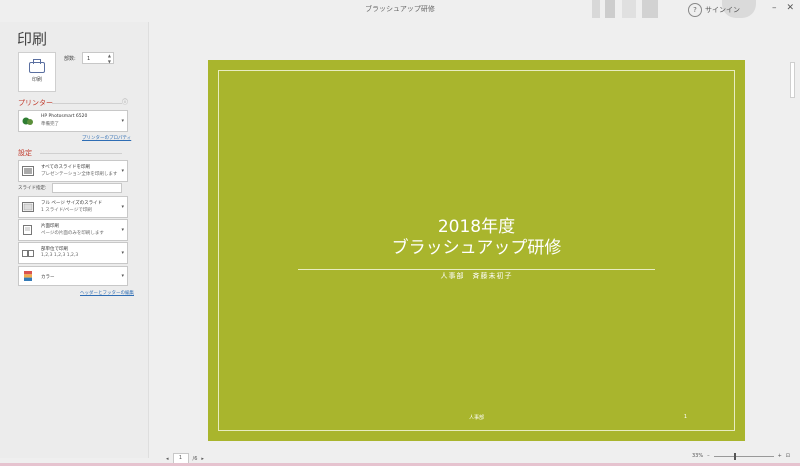 This screenshot has height=466, width=800. I want to click on next-page-icon: ▸, so click(202, 459).